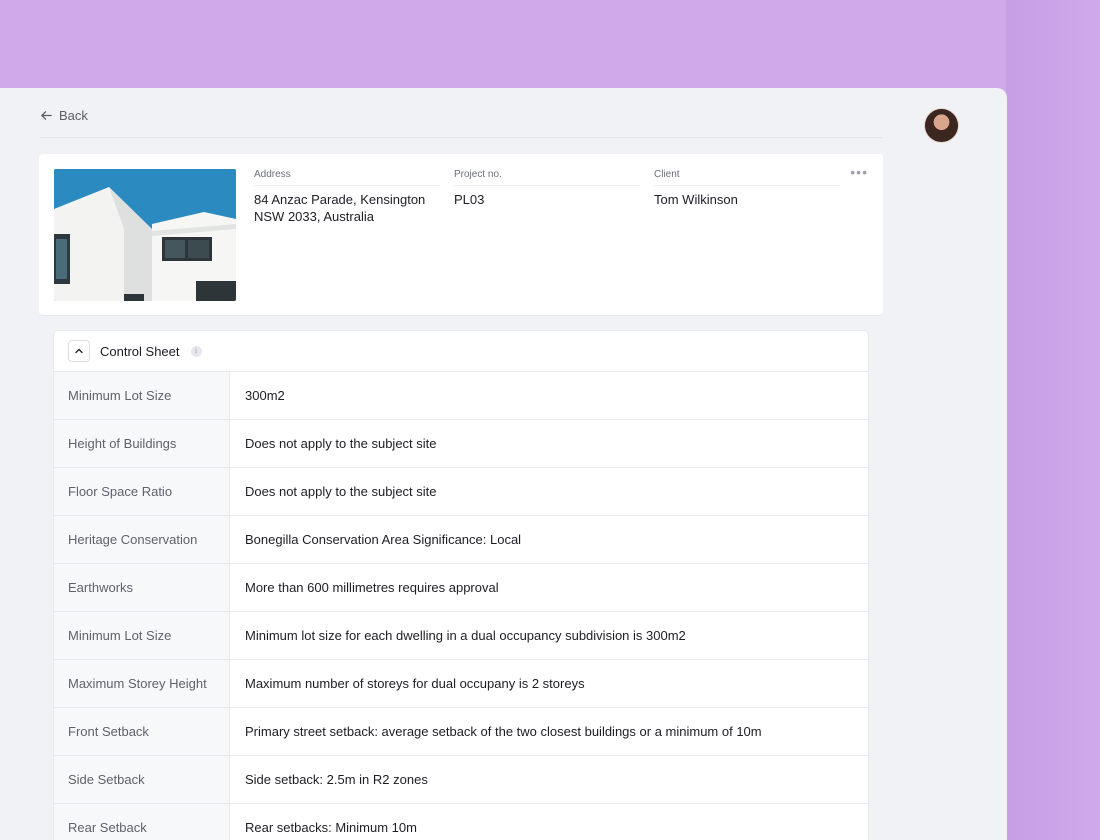 The width and height of the screenshot is (1100, 840). I want to click on client-label: Client, so click(747, 177).